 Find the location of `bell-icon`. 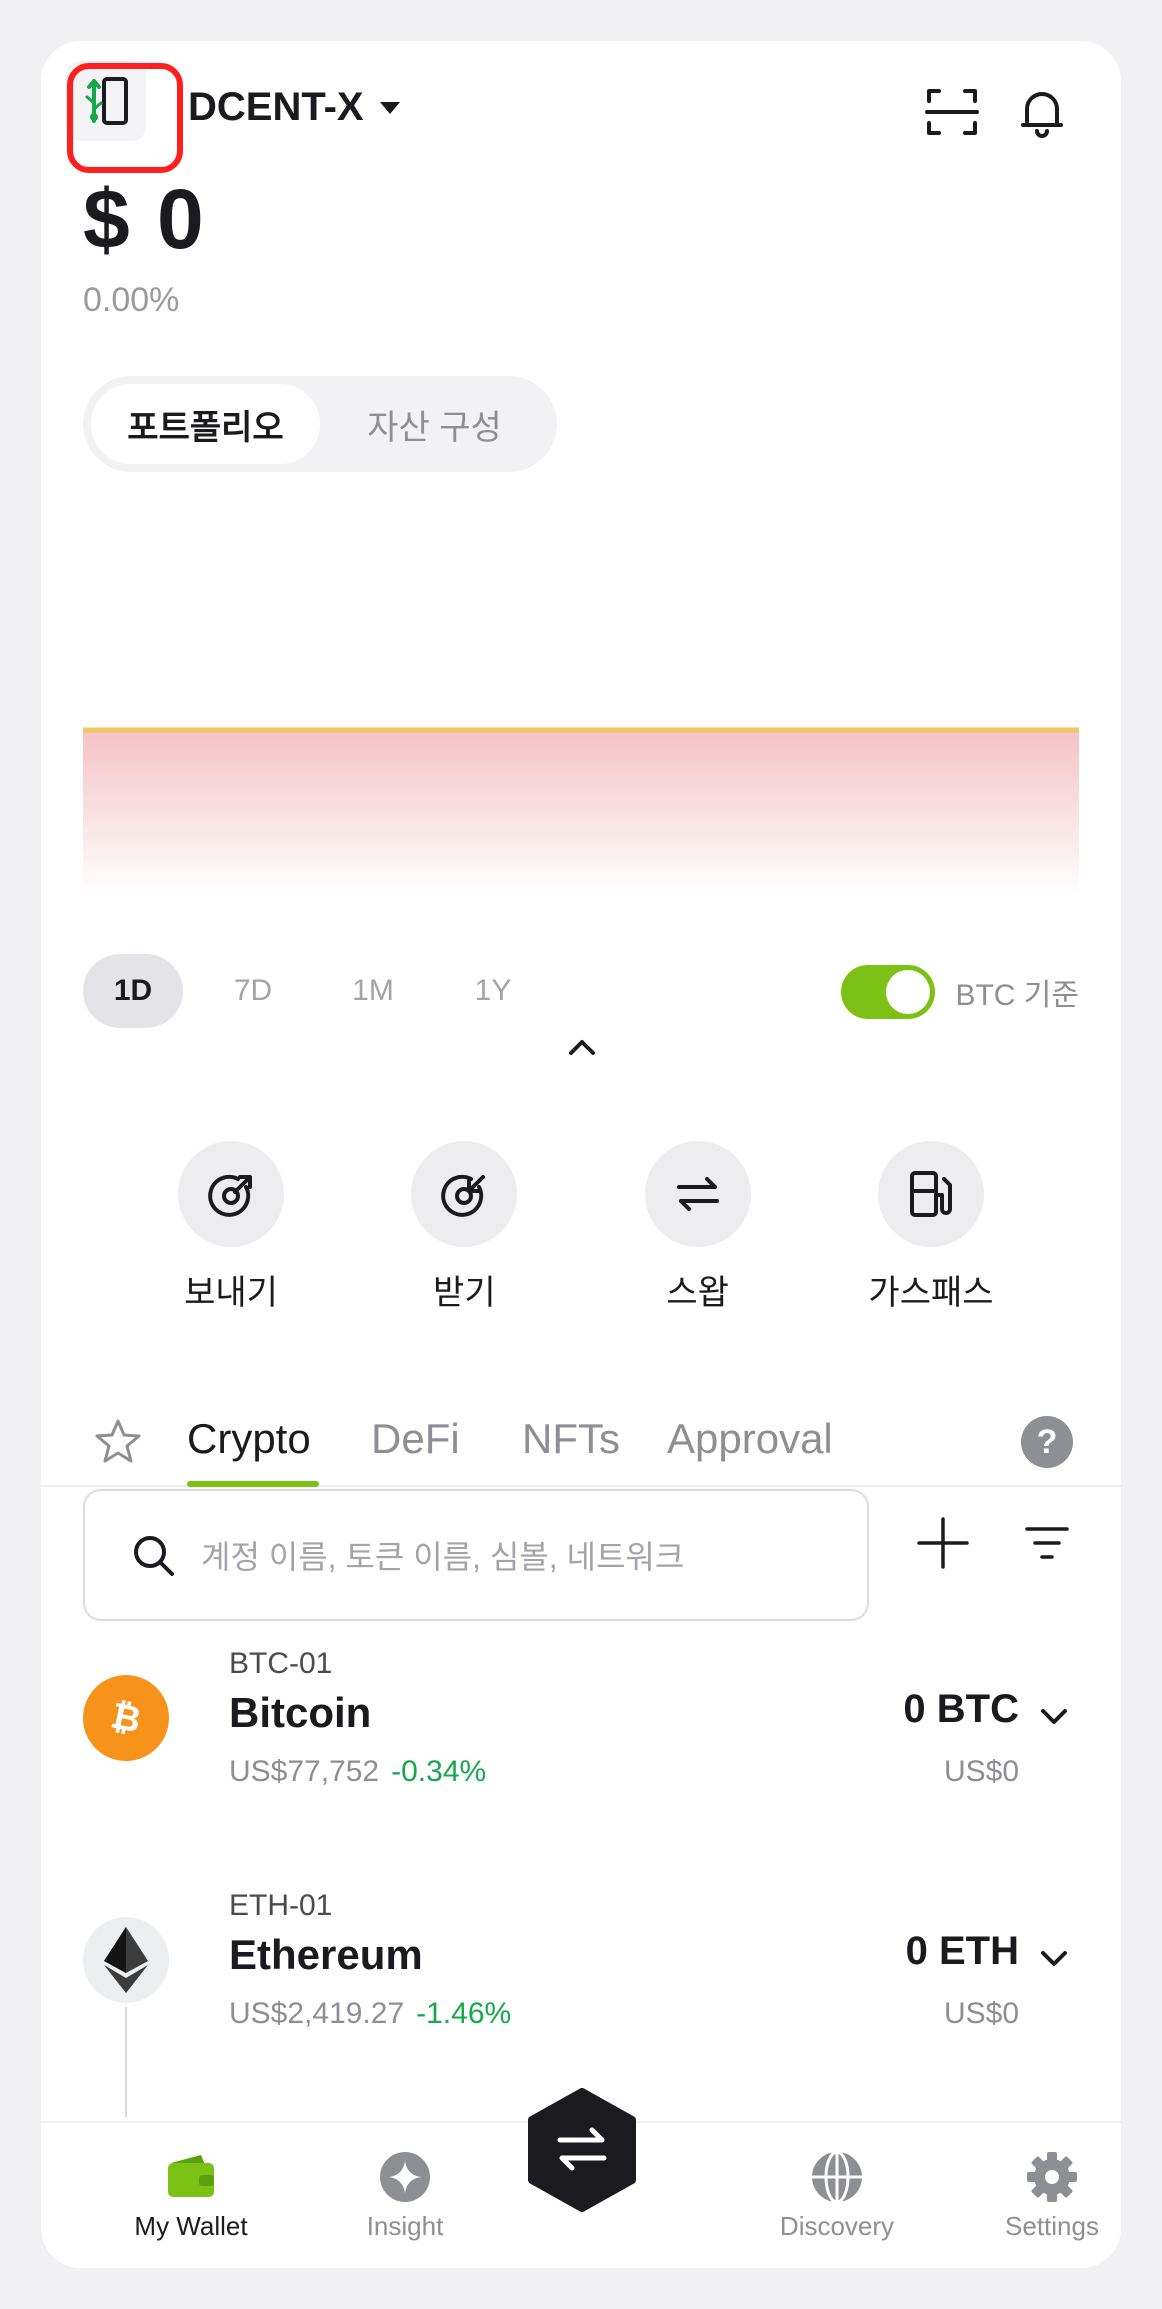

bell-icon is located at coordinates (1042, 112).